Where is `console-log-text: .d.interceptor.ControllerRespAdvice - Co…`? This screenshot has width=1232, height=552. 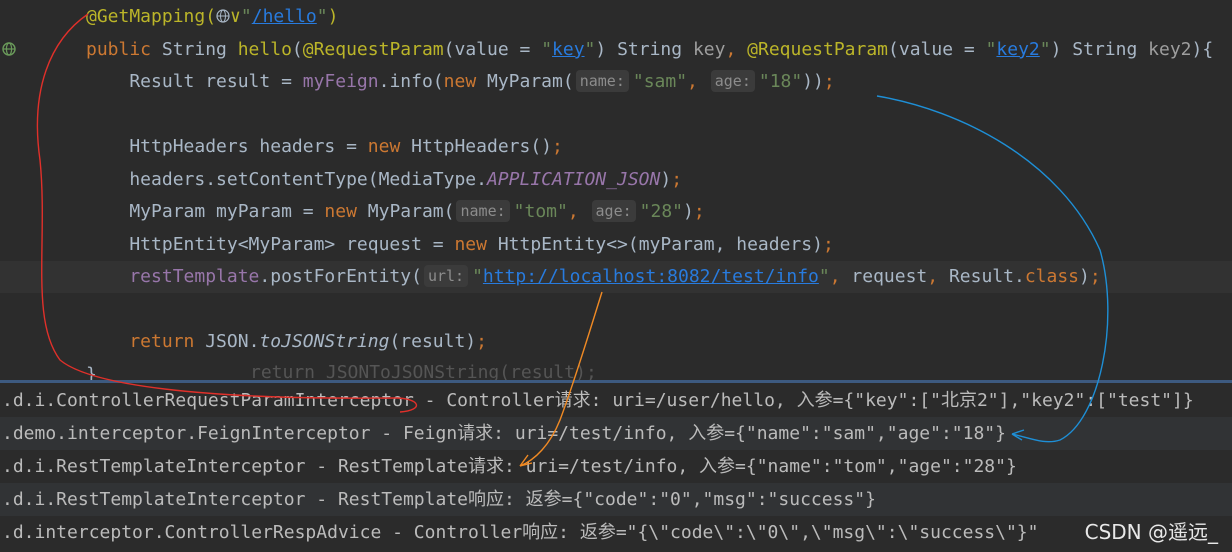 console-log-text: .d.interceptor.ControllerRespAdvice - Co… is located at coordinates (520, 532).